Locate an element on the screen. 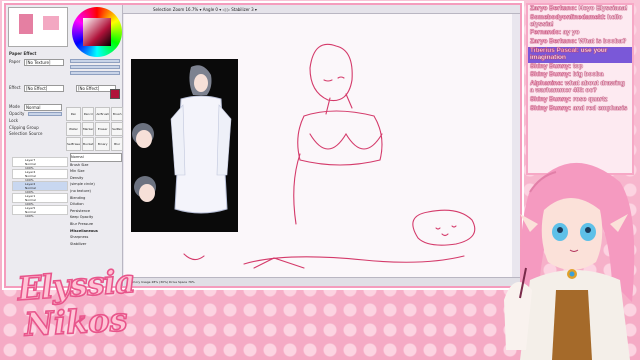 This screenshot has width=640, height=360. chat-message: Zaryo Berkano: Heyo Elyssiaaa! is located at coordinates (580, 9).